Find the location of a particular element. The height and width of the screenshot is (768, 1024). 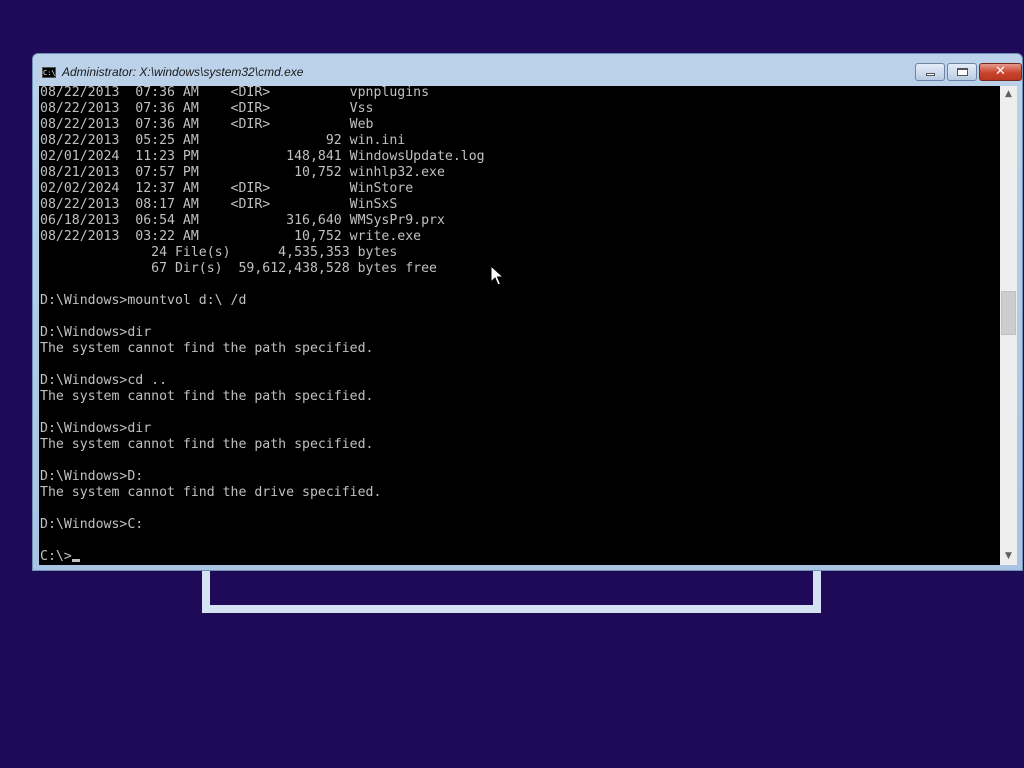

console-line: D:\Windows>cd .. is located at coordinates (104, 380).